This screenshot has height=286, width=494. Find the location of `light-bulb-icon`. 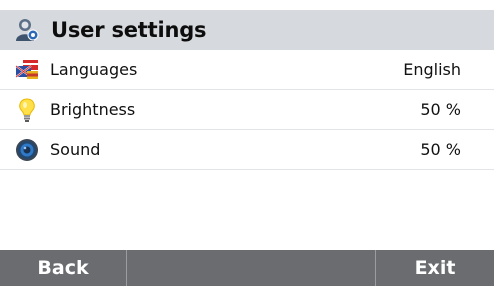

light-bulb-icon is located at coordinates (27, 109).